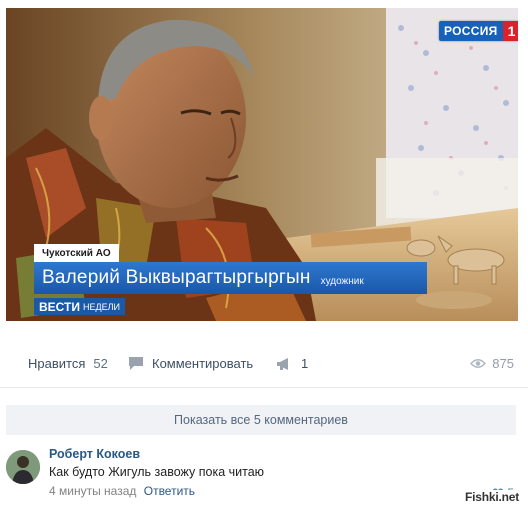 The image size is (528, 509). I want to click on program-title: ВЕСТИ, so click(59, 306).